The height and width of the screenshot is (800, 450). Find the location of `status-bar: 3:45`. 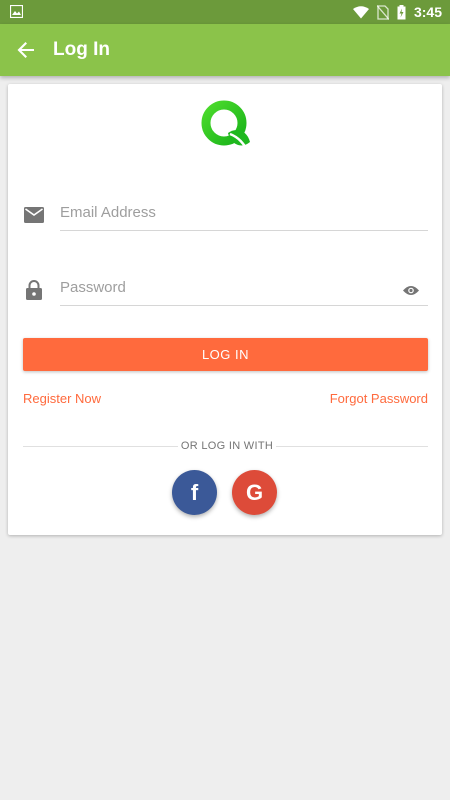

status-bar: 3:45 is located at coordinates (225, 12).